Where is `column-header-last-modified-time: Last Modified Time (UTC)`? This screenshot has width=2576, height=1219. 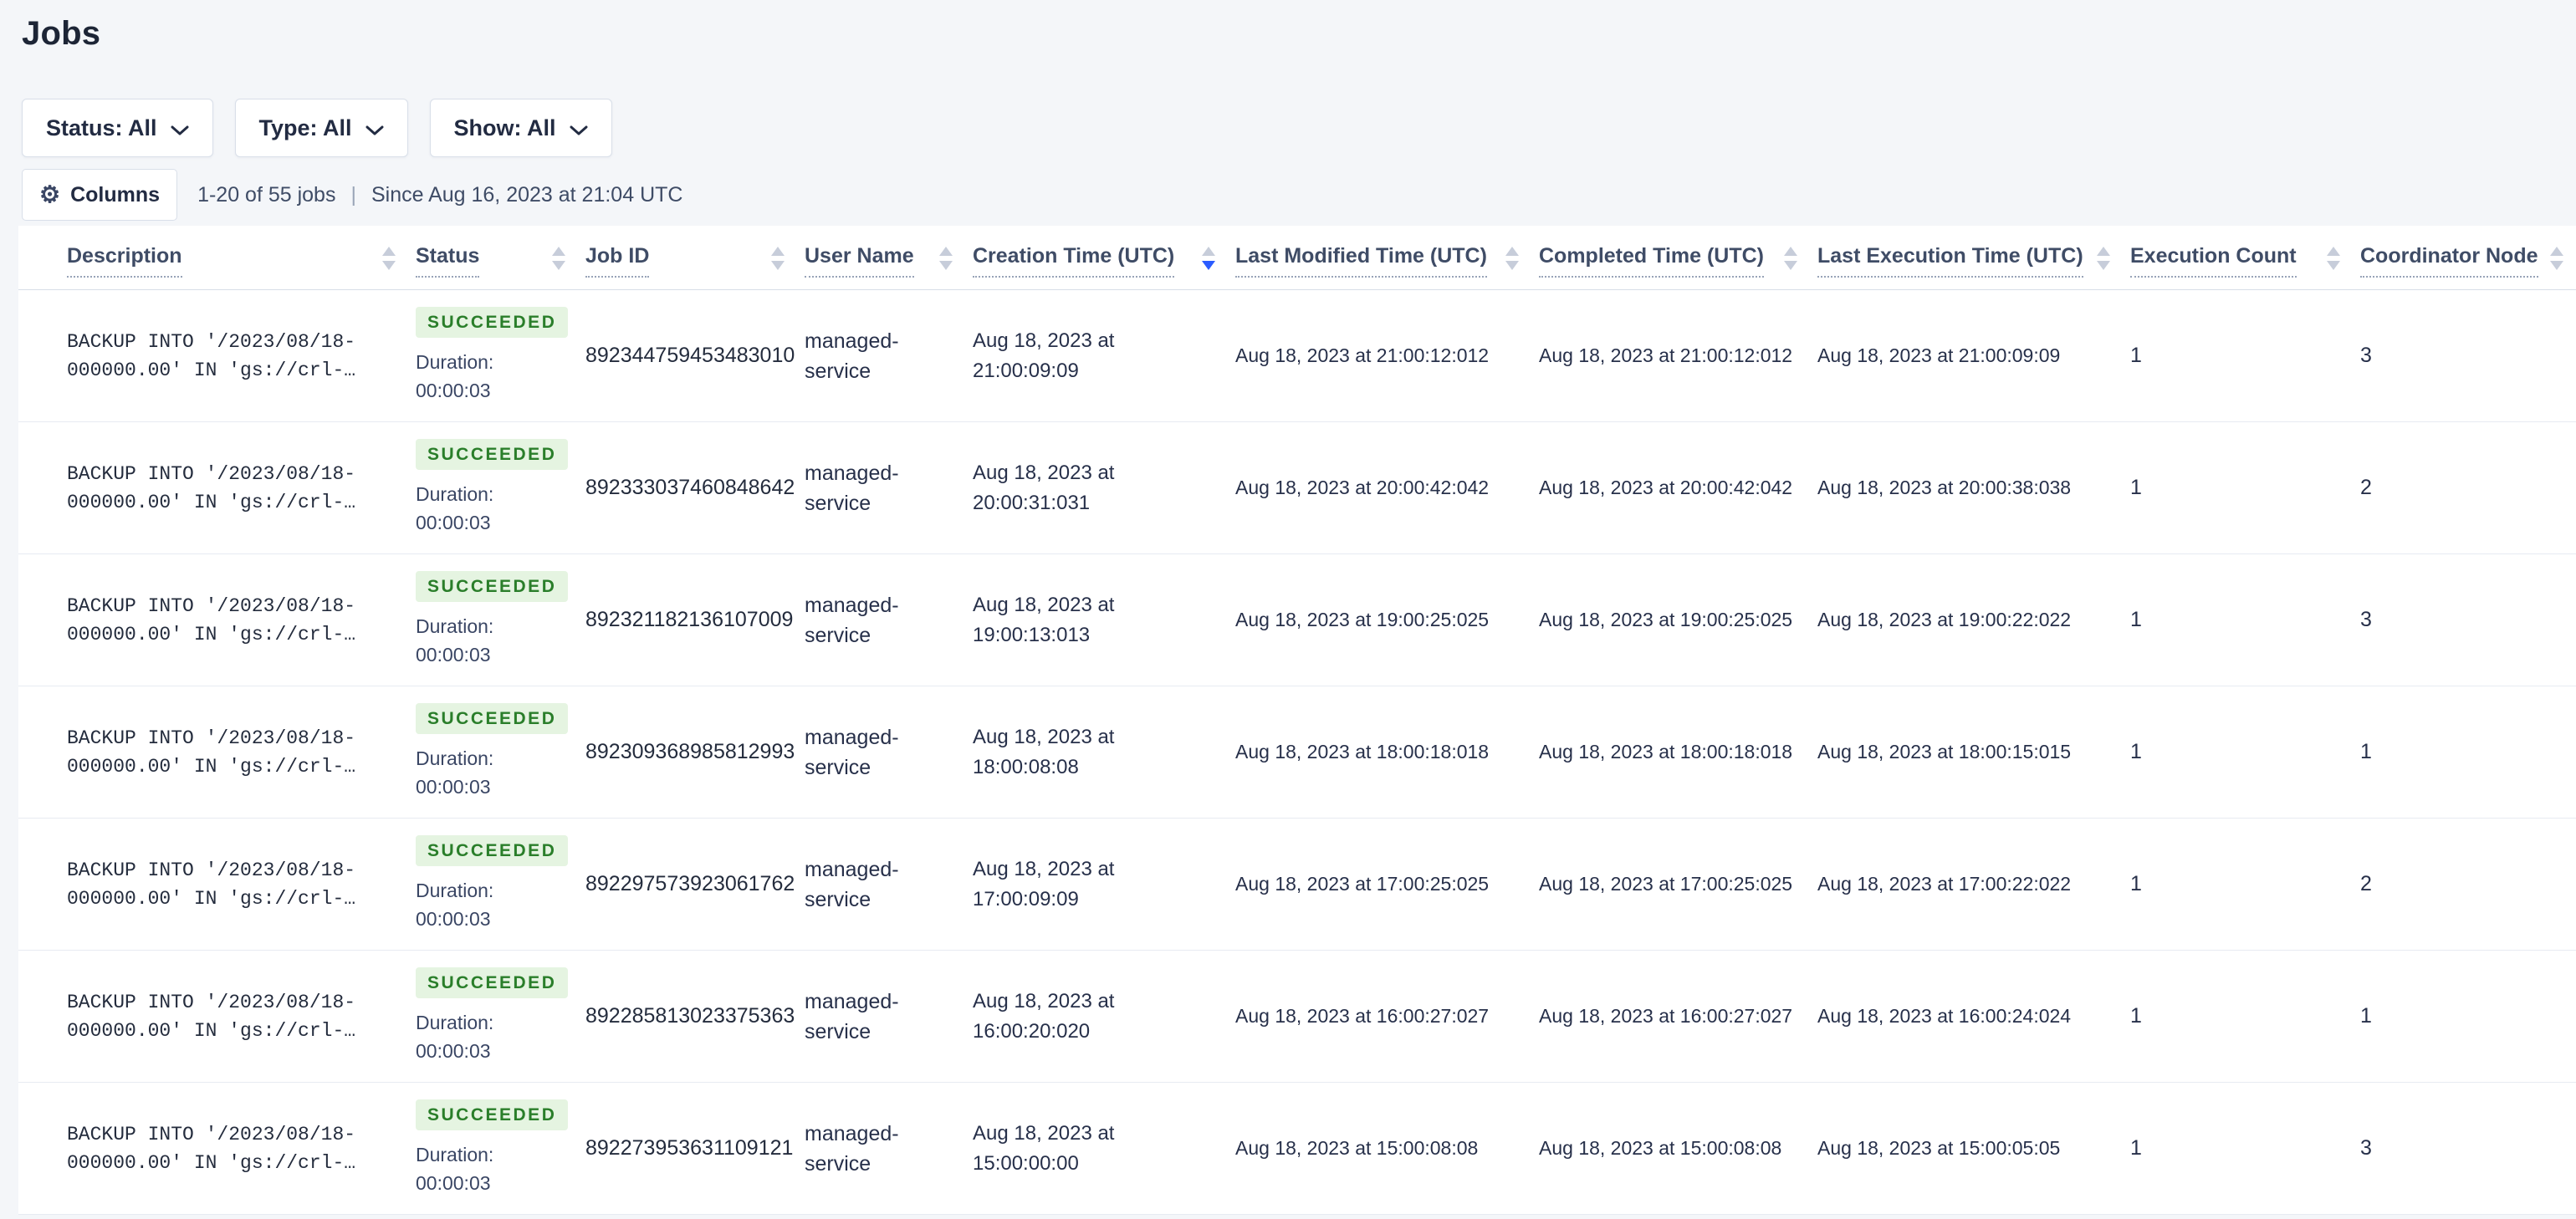
column-header-last-modified-time: Last Modified Time (UTC) is located at coordinates (1387, 258).